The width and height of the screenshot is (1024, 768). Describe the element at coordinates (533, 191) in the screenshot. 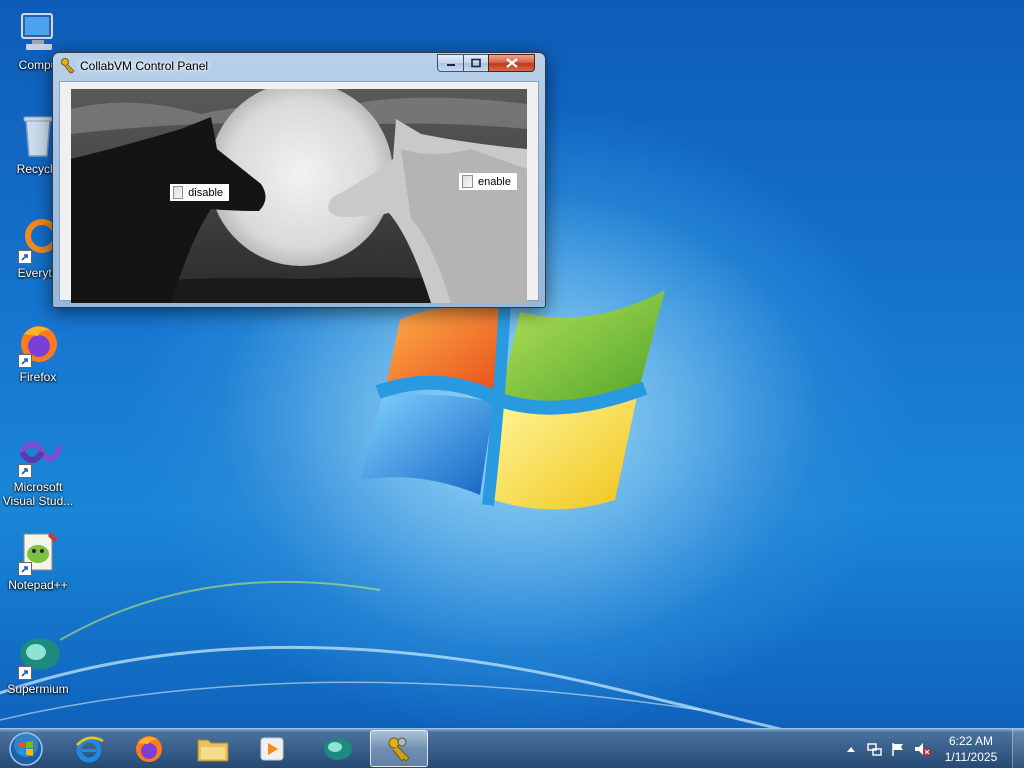

I see `window-scrollbar` at that location.